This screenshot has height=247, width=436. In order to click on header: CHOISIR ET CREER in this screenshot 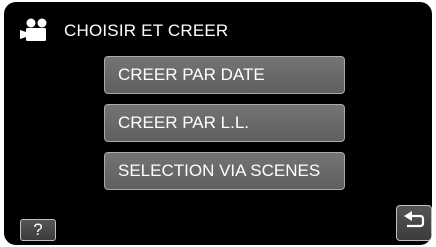, I will do `click(123, 31)`.